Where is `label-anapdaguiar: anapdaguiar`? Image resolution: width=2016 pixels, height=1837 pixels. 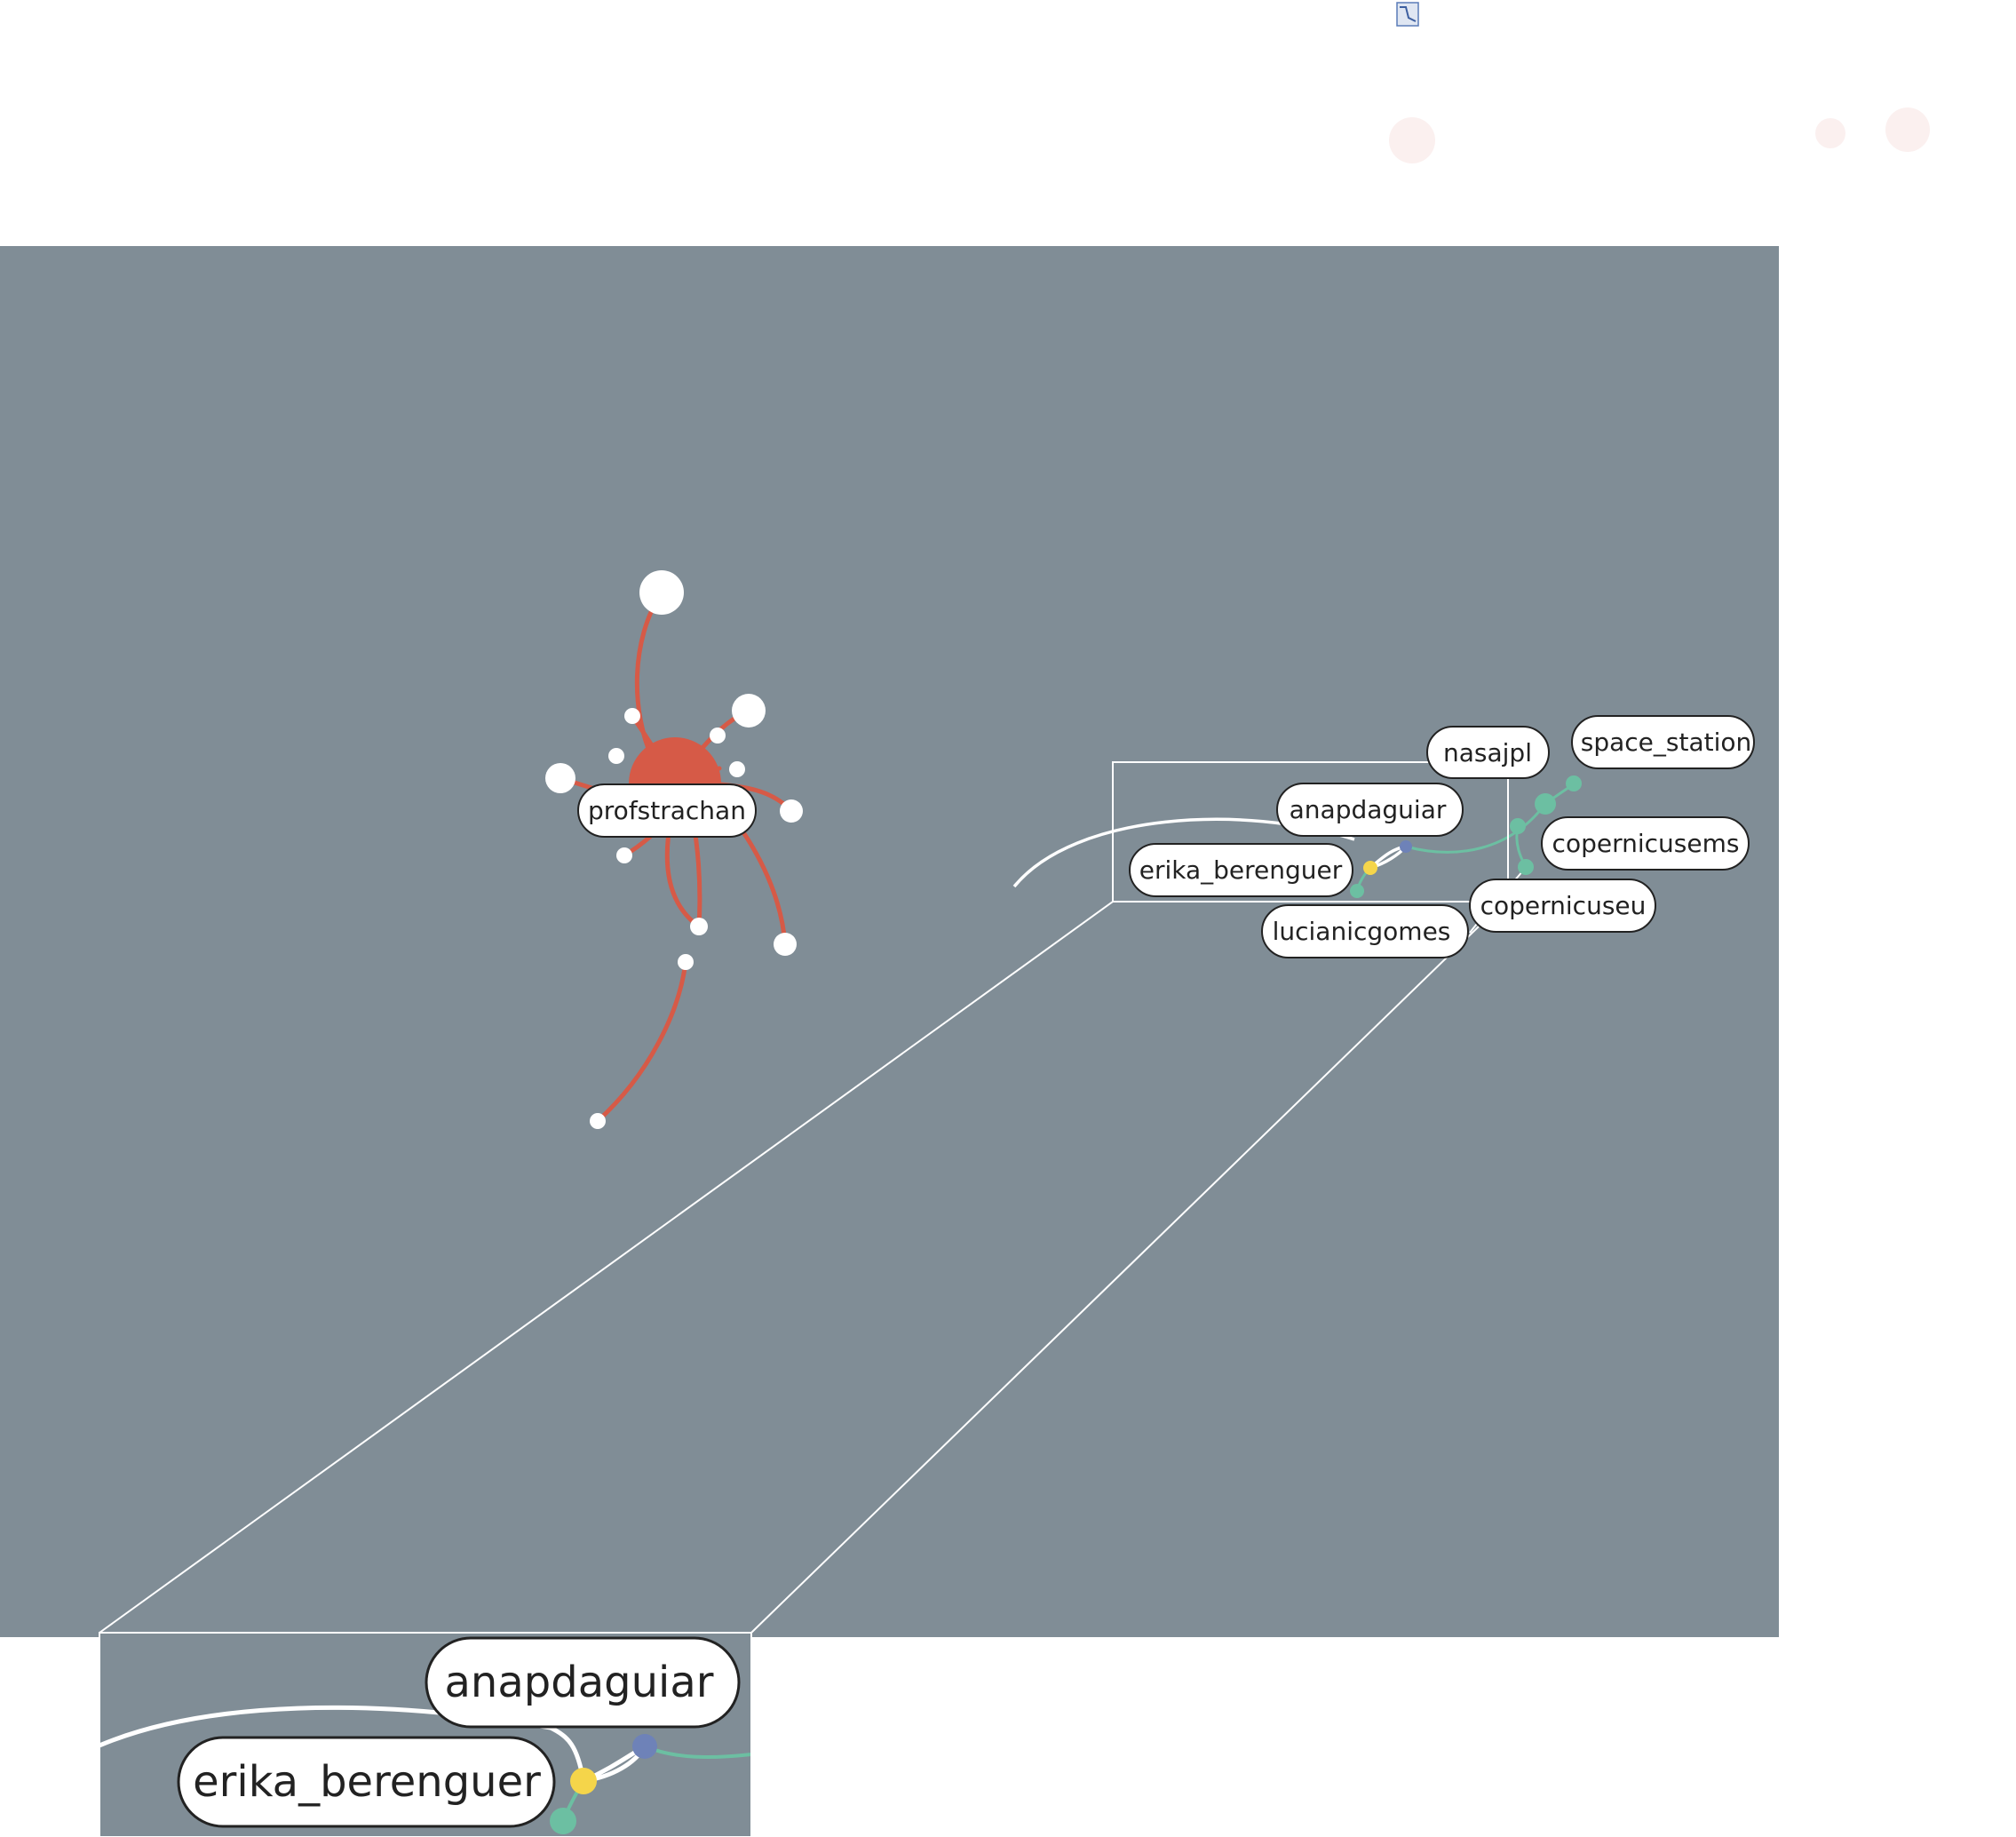 label-anapdaguiar: anapdaguiar is located at coordinates (1370, 810).